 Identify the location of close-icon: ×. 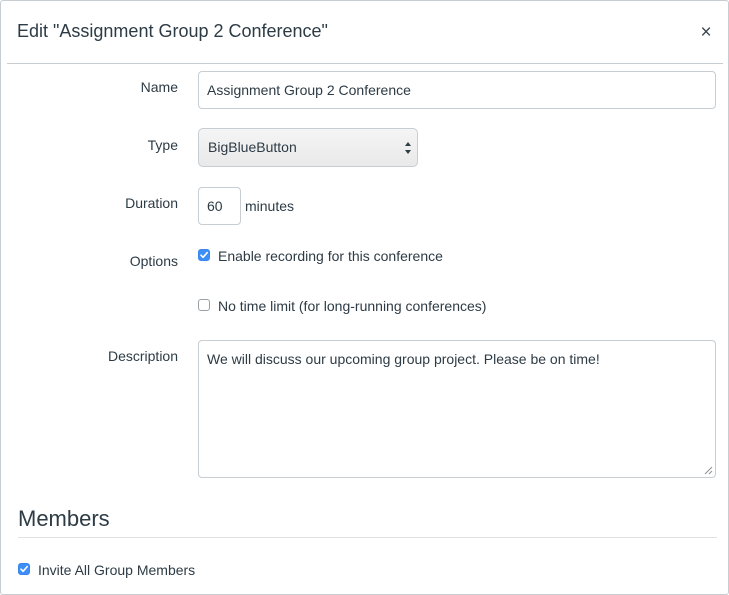
(706, 32).